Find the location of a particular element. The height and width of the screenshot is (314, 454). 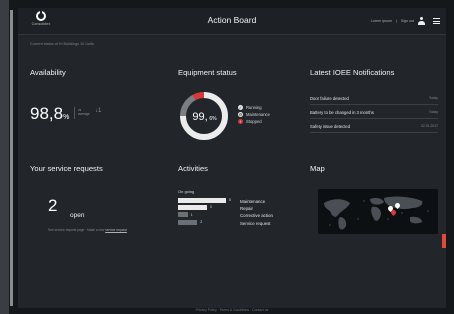

top-right-links: Lorem Ipsum | Sign out is located at coordinates (405, 21).